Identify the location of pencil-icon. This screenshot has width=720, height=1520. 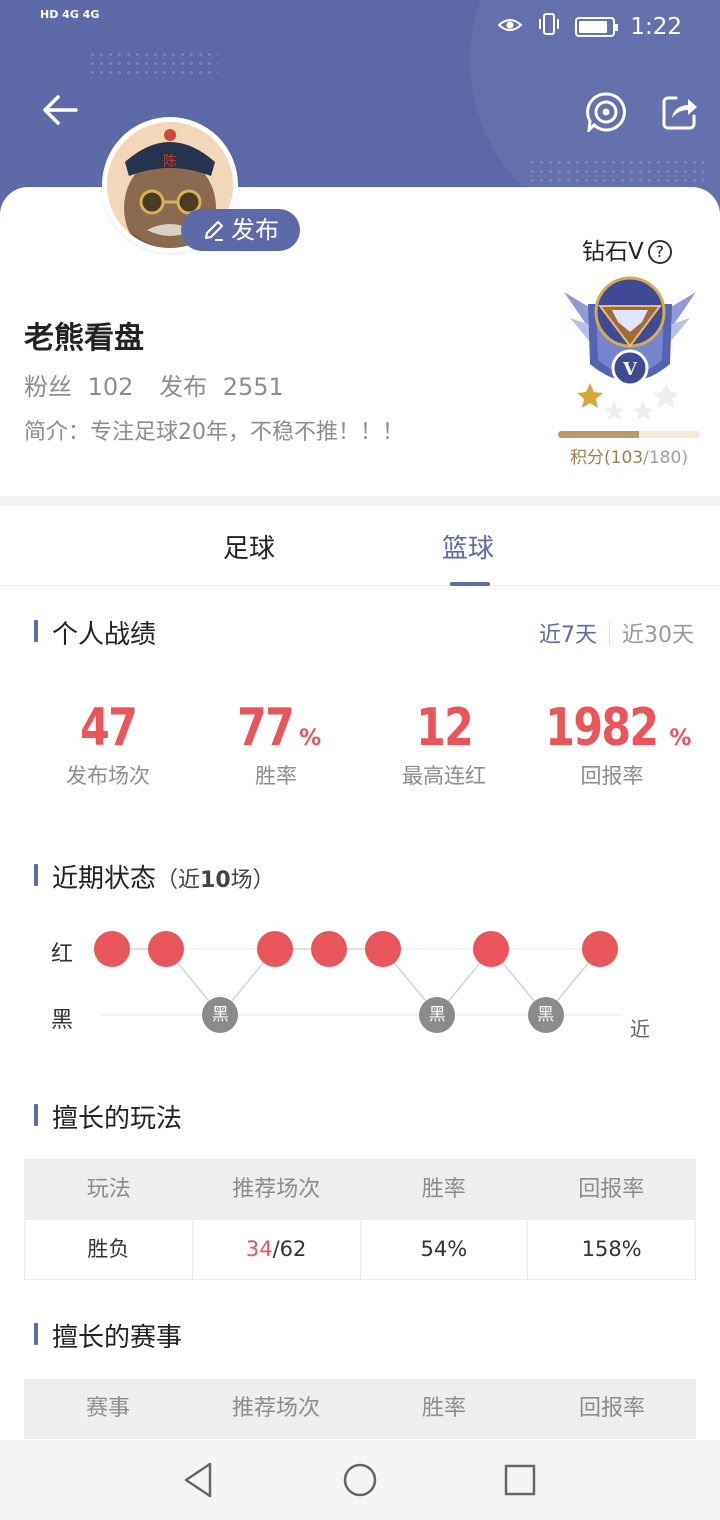
(214, 231).